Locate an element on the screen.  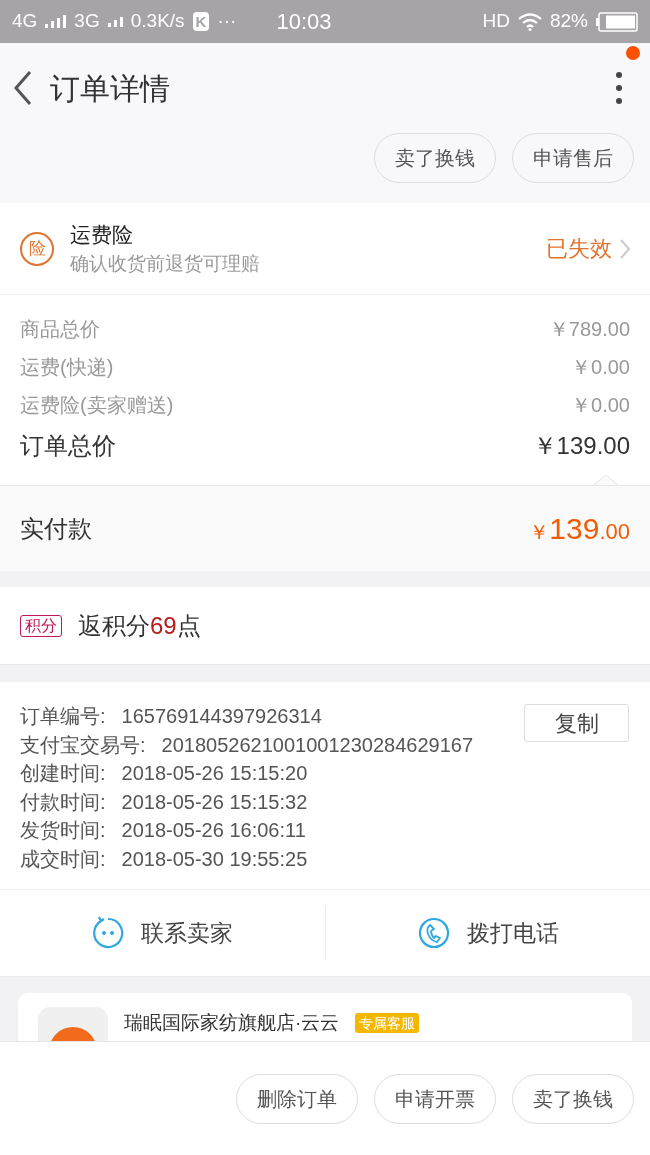
info-value: 2018-05-30 19:55:25 is located at coordinates (214, 859).